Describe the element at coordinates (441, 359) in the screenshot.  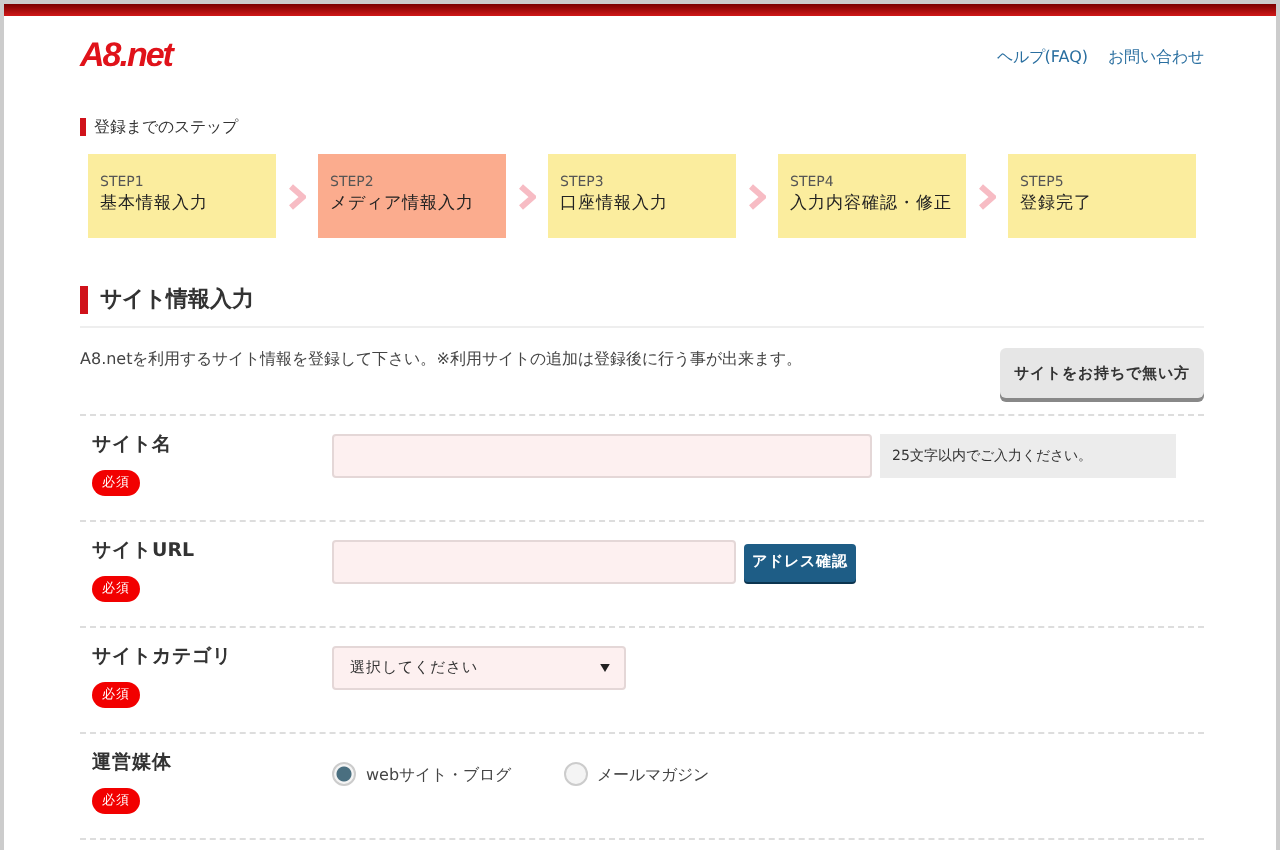
I see `description-text: A8.netを利用するサイト情報を登録して下さい。※利用サイトの追加は登録後に行う事が出来ます。` at that location.